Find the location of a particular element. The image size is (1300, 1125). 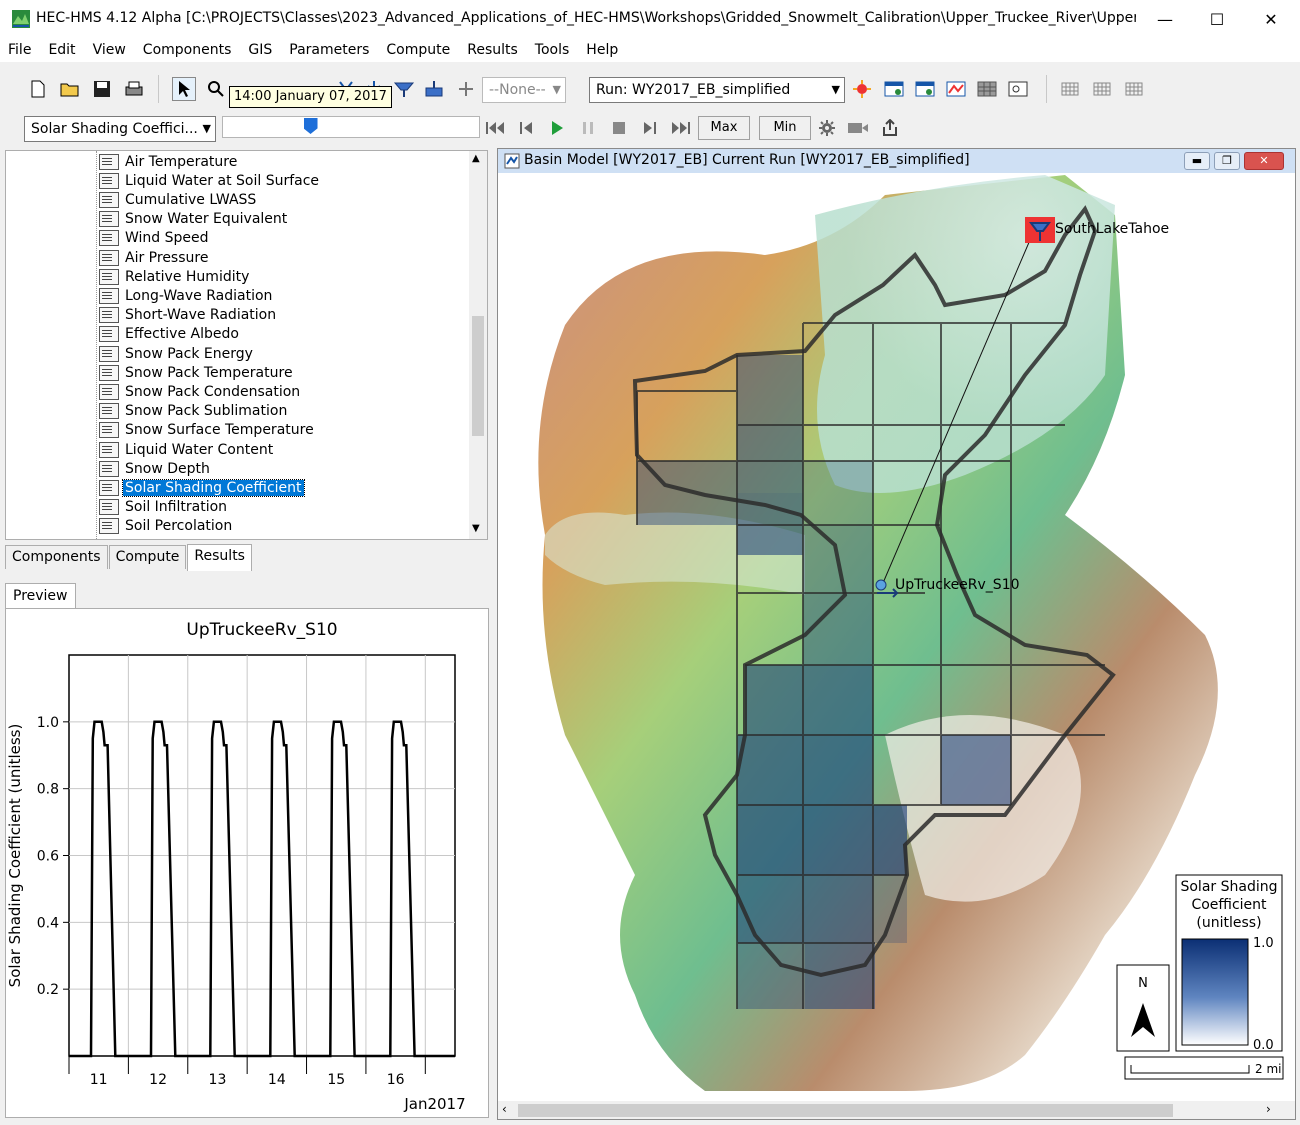

summary-table-icon is located at coordinates (894, 89).